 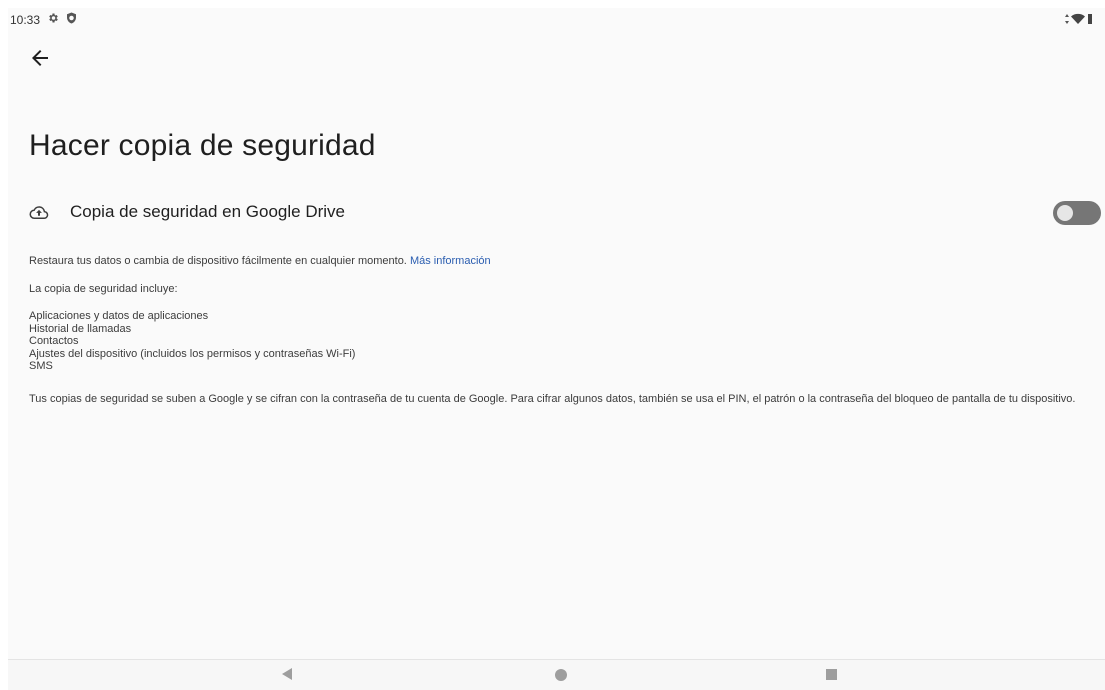 I want to click on list-item: SMS, so click(x=41, y=366).